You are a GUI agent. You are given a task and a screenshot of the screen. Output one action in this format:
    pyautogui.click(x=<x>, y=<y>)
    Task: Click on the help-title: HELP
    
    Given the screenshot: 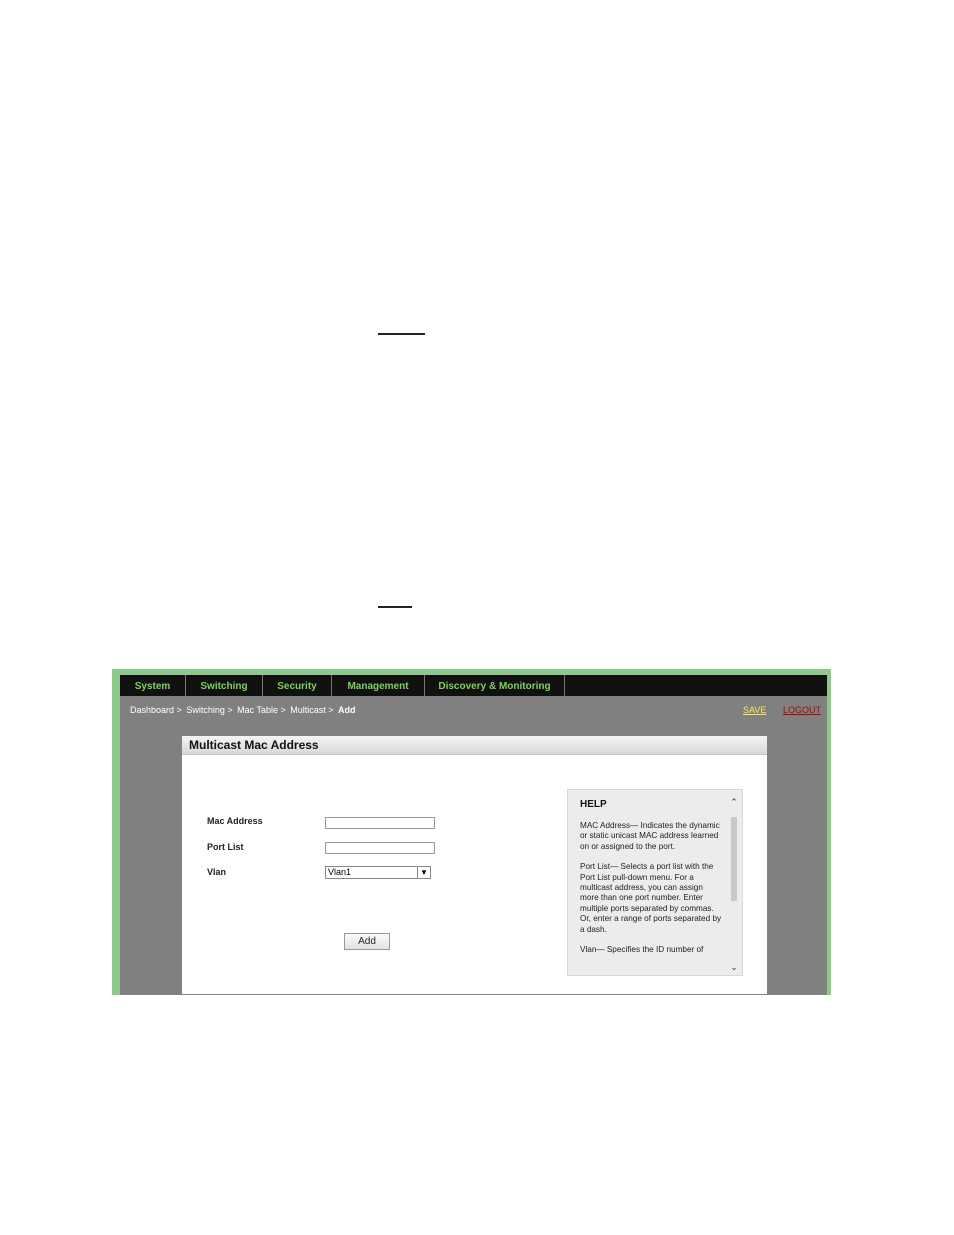 What is the action you would take?
    pyautogui.click(x=593, y=804)
    